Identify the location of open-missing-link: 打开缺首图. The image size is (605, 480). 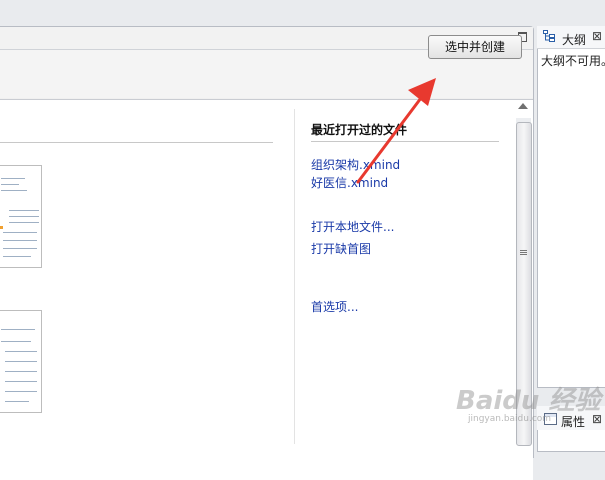
(341, 248).